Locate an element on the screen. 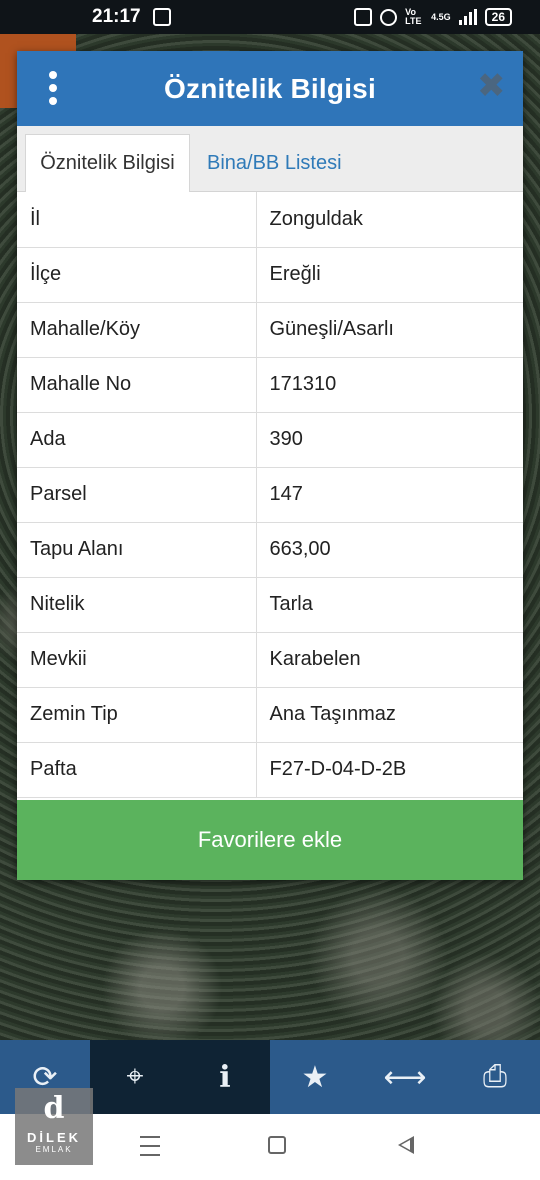 The height and width of the screenshot is (1180, 540). table-row: Tapu Alanı 663,00 is located at coordinates (270, 550).